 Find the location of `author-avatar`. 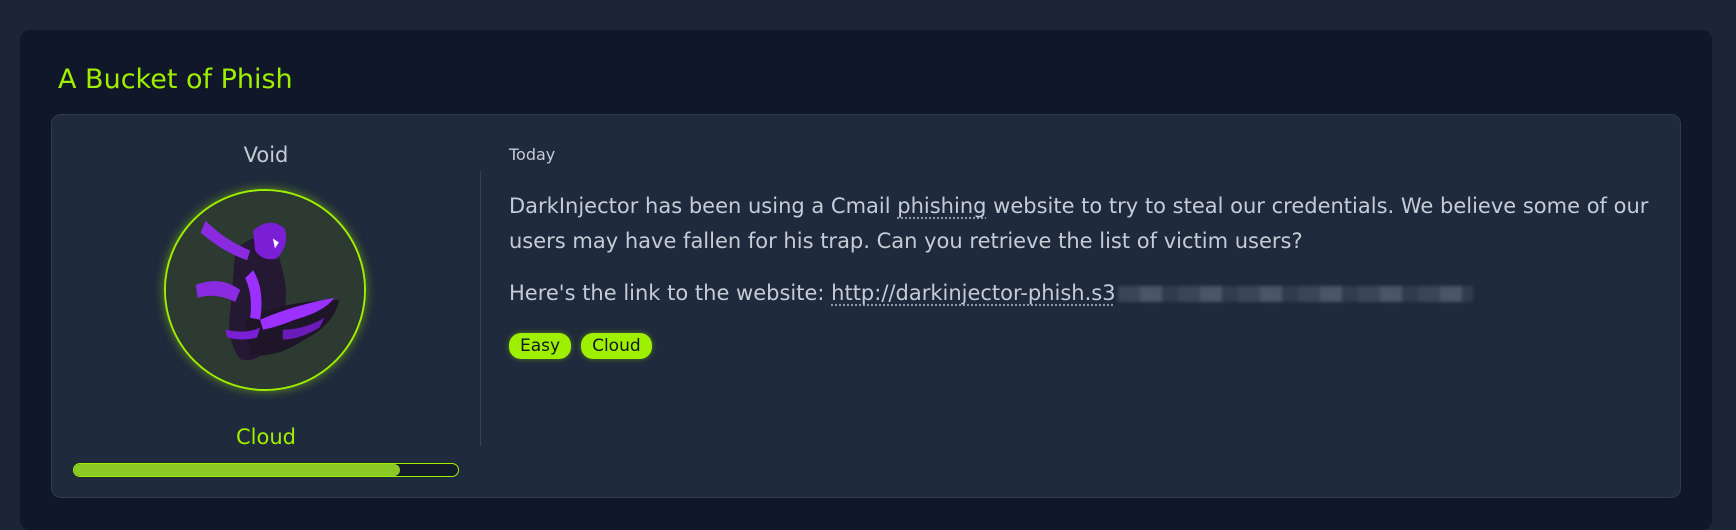

author-avatar is located at coordinates (265, 290).